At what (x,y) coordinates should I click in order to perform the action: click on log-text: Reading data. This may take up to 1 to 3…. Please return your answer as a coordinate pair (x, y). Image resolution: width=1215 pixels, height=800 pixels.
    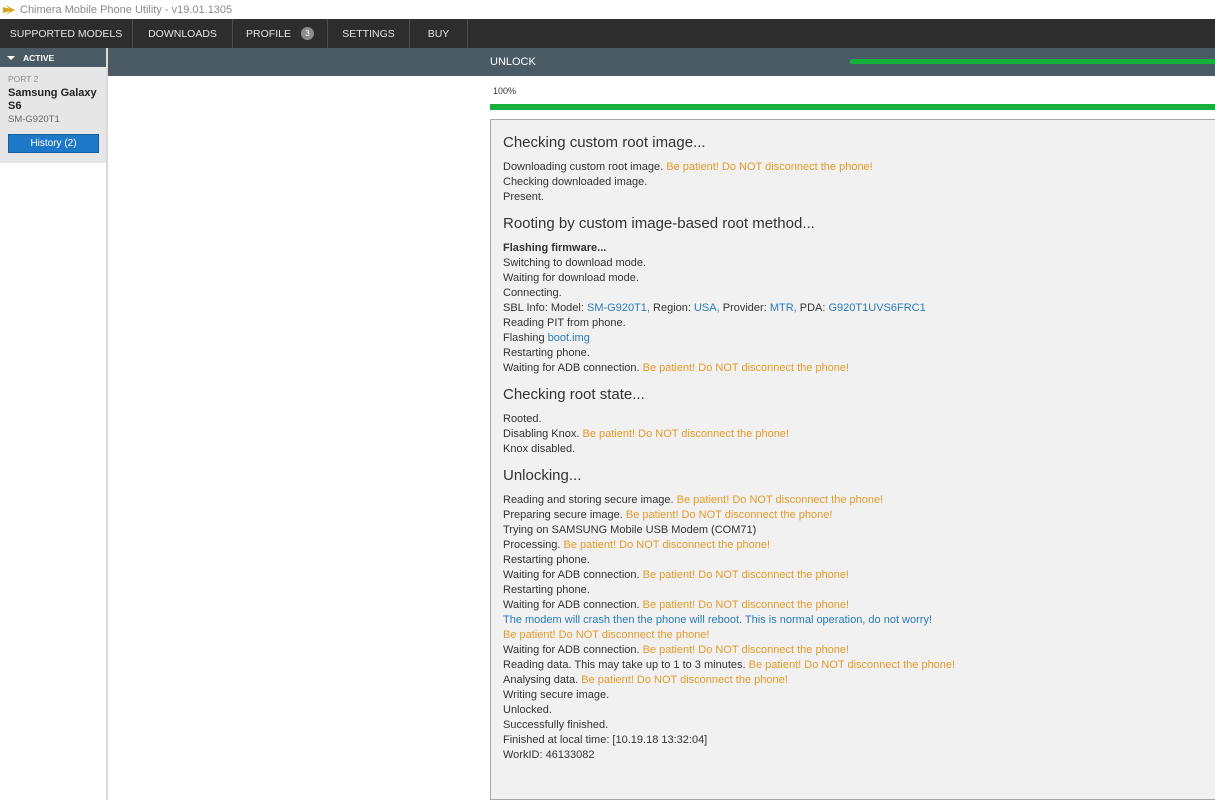
    Looking at the image, I should click on (626, 665).